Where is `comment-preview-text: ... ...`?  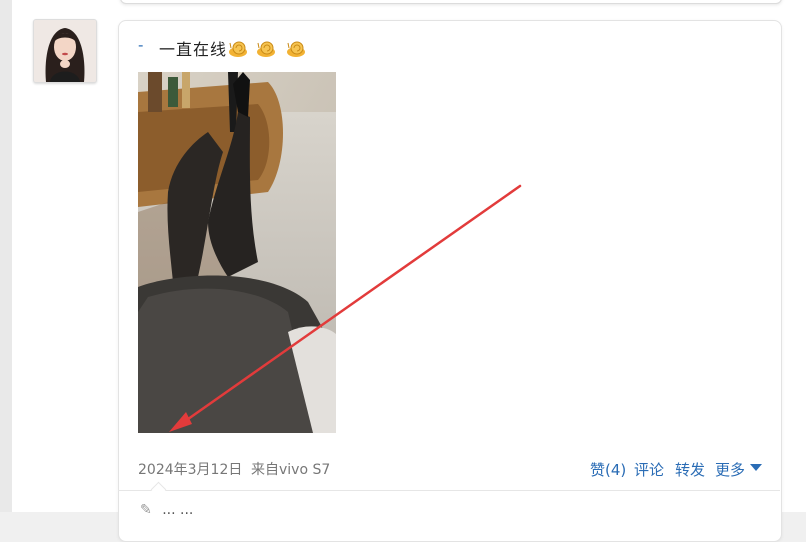 comment-preview-text: ... ... is located at coordinates (178, 509).